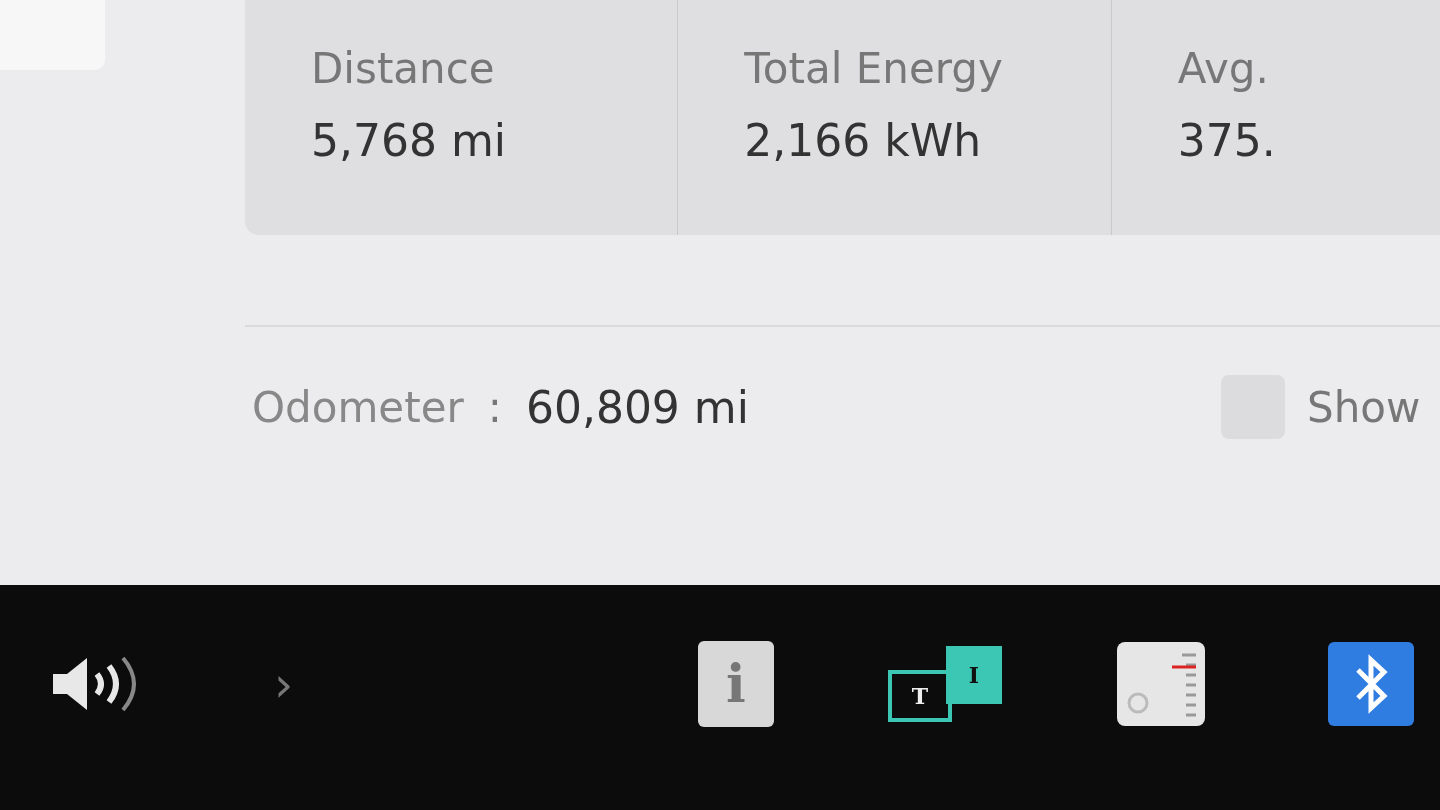 The image size is (1440, 810). I want to click on odometer-value: 60,809 mi, so click(637, 407).